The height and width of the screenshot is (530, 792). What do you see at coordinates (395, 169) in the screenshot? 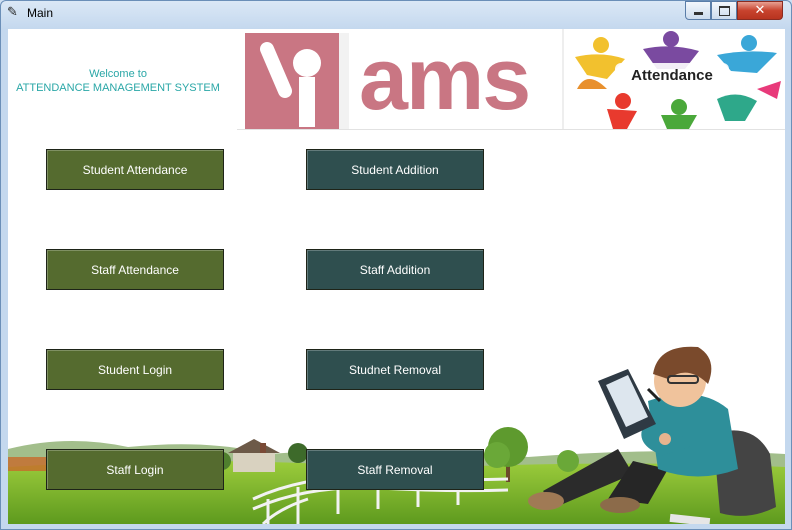
I see `student-addition-button: Student Addition` at bounding box center [395, 169].